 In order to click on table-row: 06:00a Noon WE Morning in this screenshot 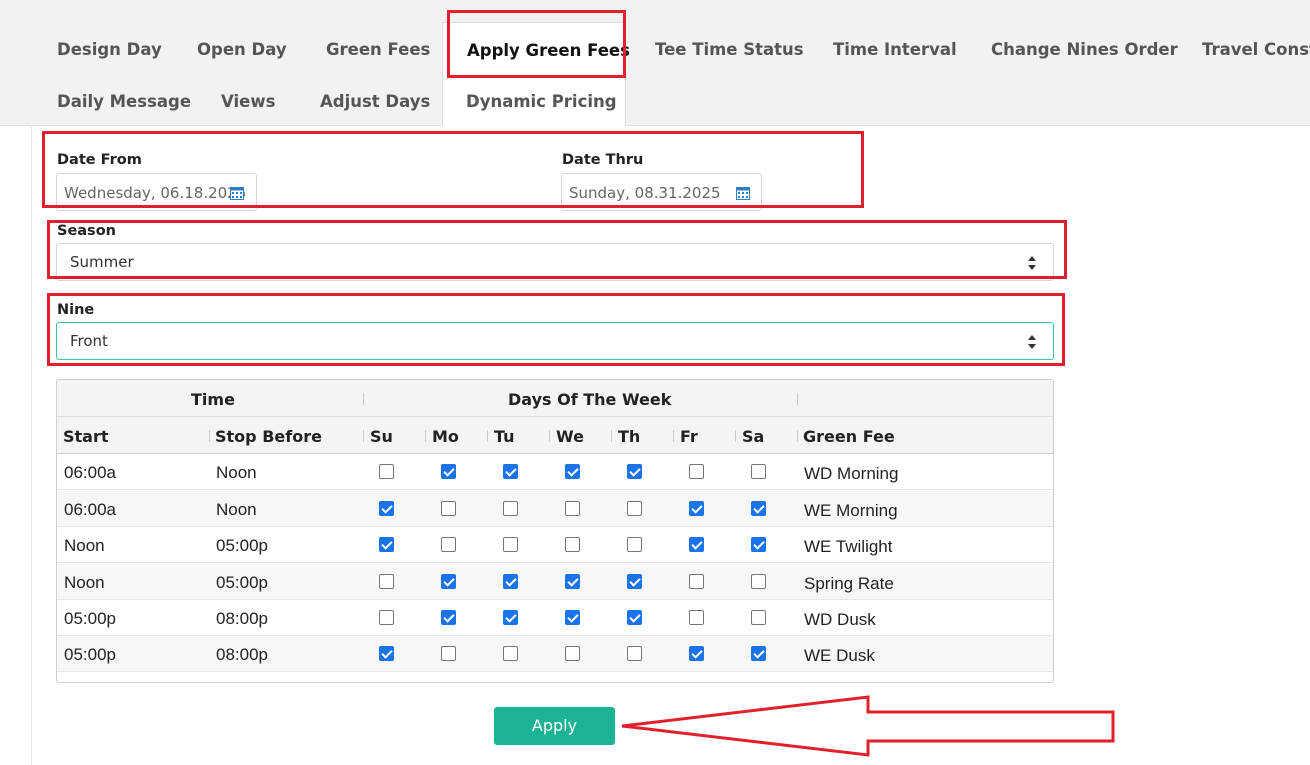, I will do `click(555, 509)`.